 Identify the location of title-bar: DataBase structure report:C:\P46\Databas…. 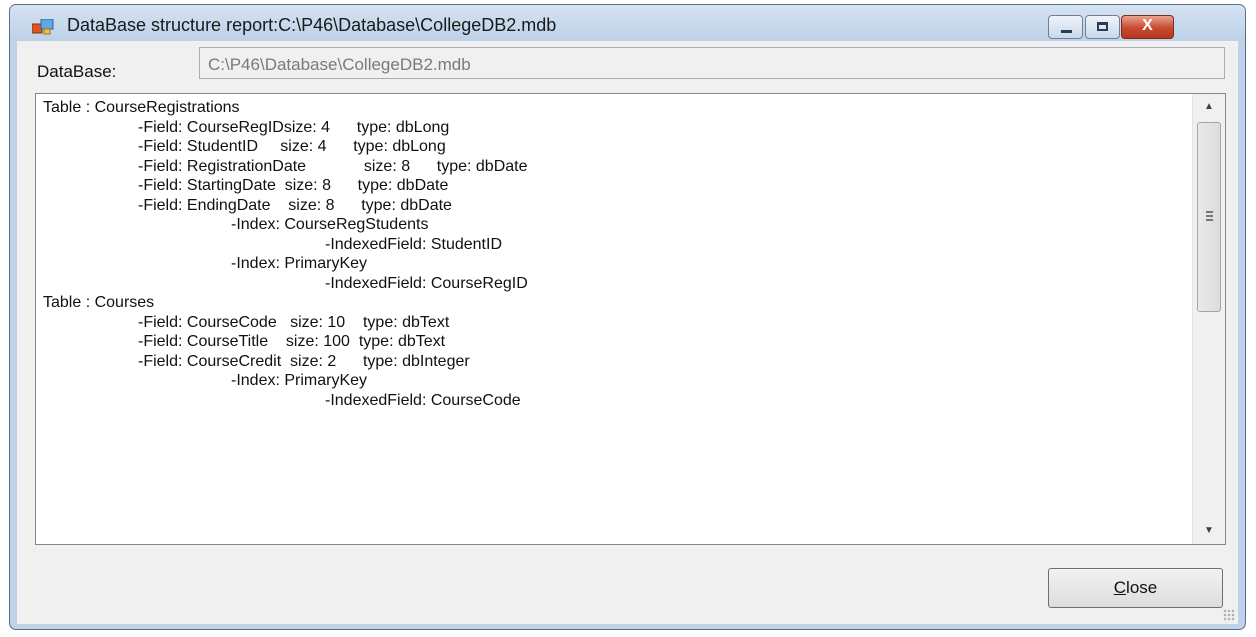
(627, 23).